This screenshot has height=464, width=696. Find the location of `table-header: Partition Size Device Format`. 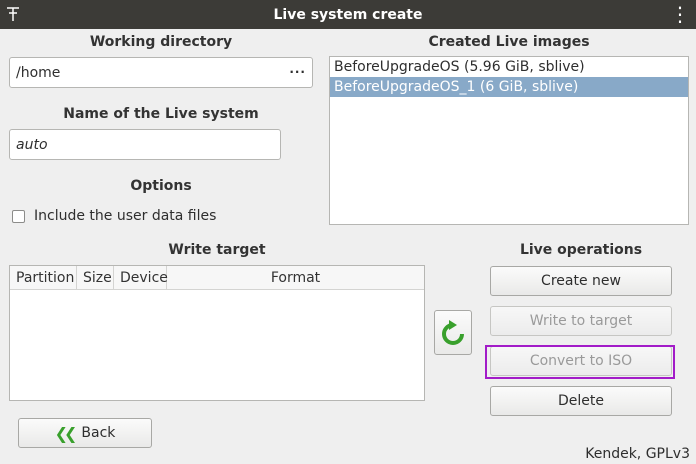

table-header: Partition Size Device Format is located at coordinates (217, 278).